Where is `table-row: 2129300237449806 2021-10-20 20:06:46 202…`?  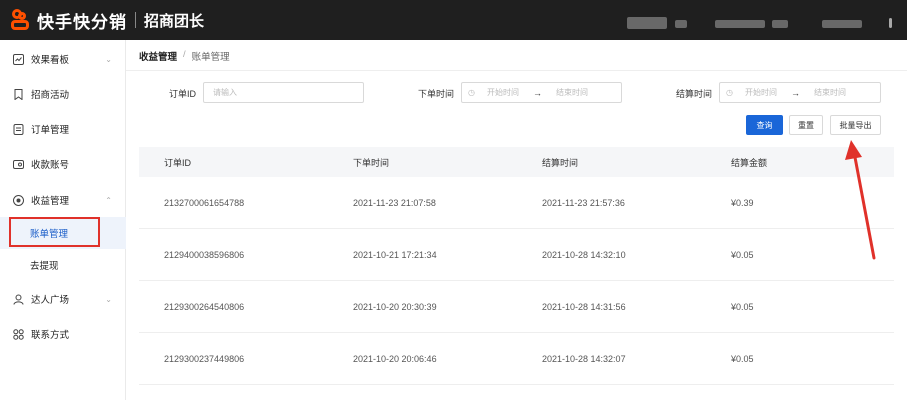
table-row: 2129300237449806 2021-10-20 20:06:46 202… is located at coordinates (516, 359).